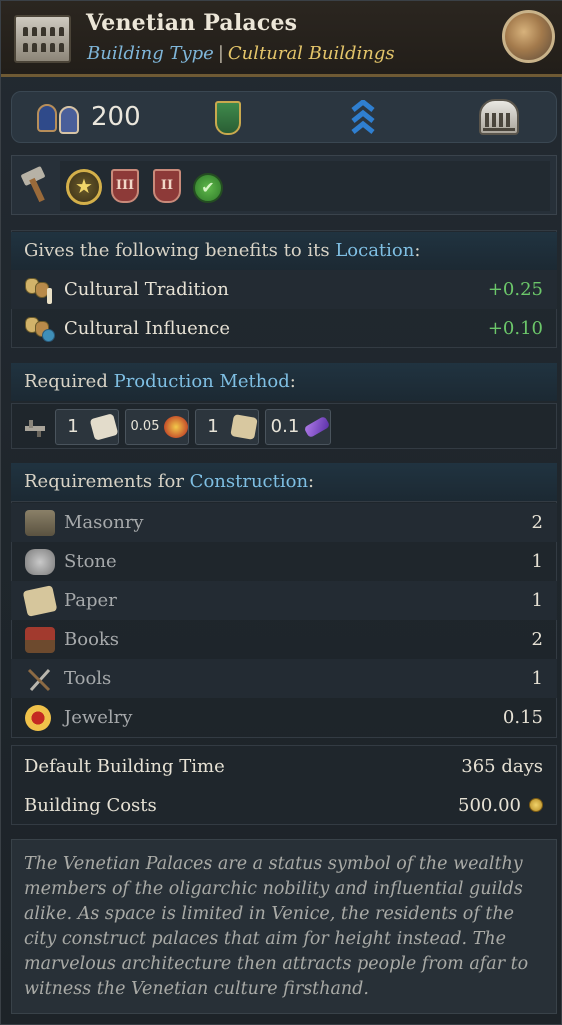 Image resolution: width=562 pixels, height=1025 pixels. What do you see at coordinates (292, 381) in the screenshot?
I see `production-heading-suffix: :` at bounding box center [292, 381].